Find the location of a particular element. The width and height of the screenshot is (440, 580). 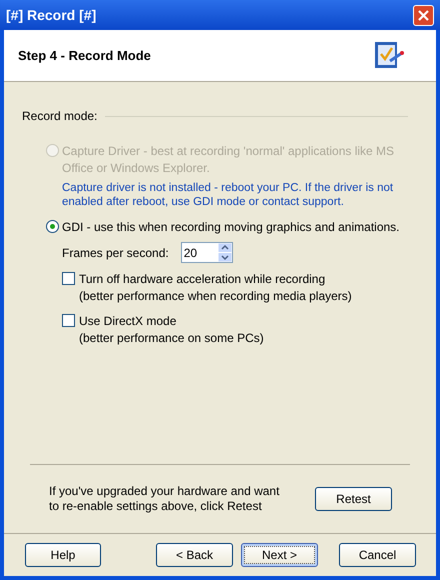

radio-button is located at coordinates (52, 226).